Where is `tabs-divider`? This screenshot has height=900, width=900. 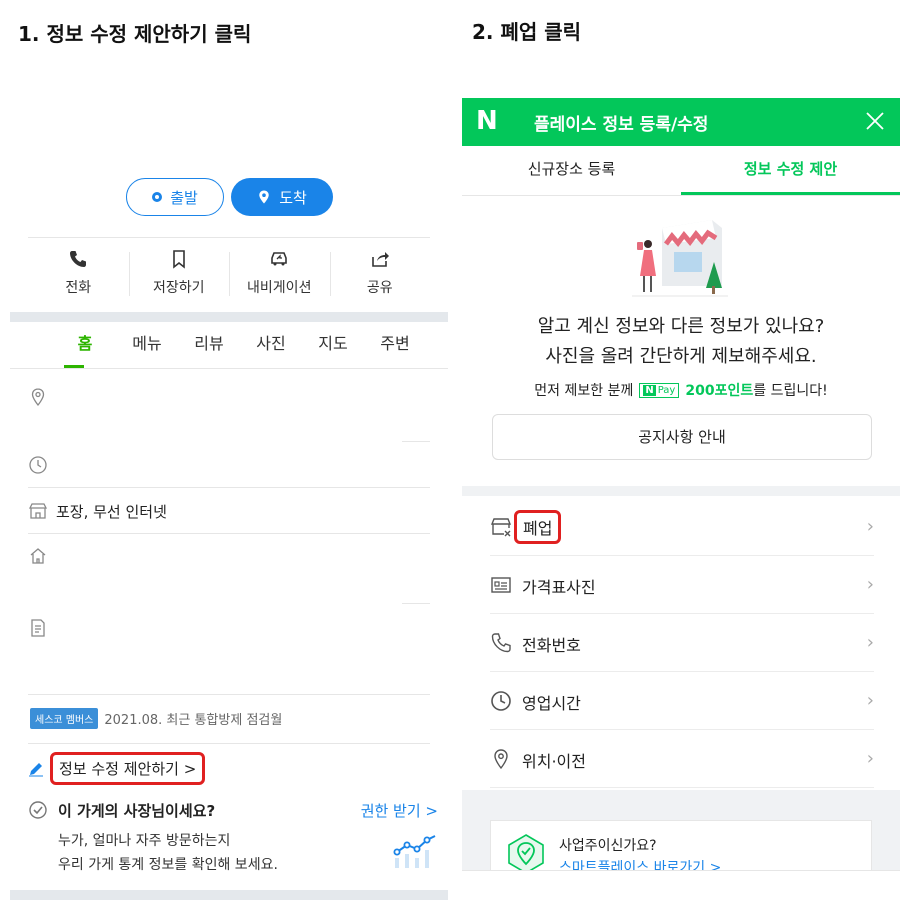
tabs-divider is located at coordinates (229, 368).